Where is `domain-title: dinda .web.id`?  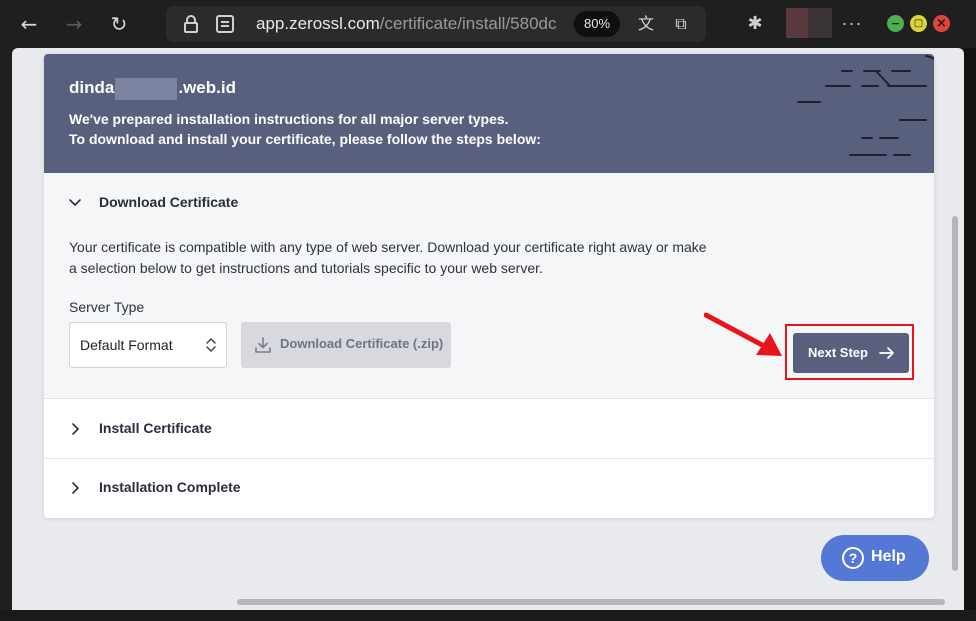
domain-title: dinda .web.id is located at coordinates (152, 89).